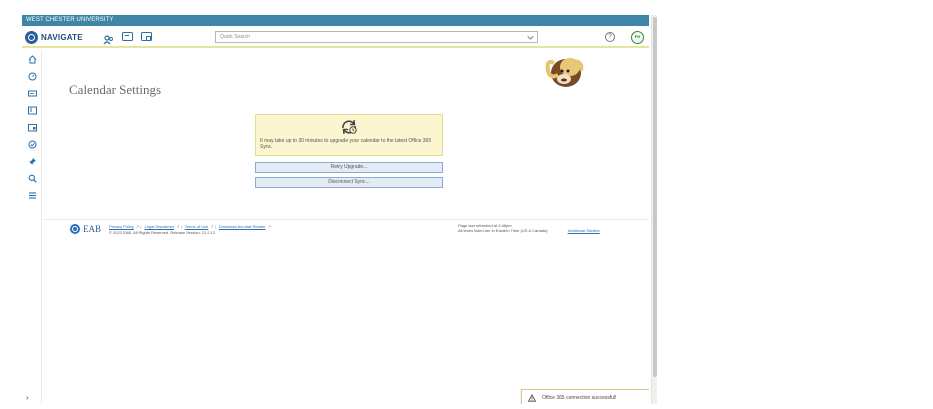  Describe the element at coordinates (32, 127) in the screenshot. I see `calendar-icon` at that location.